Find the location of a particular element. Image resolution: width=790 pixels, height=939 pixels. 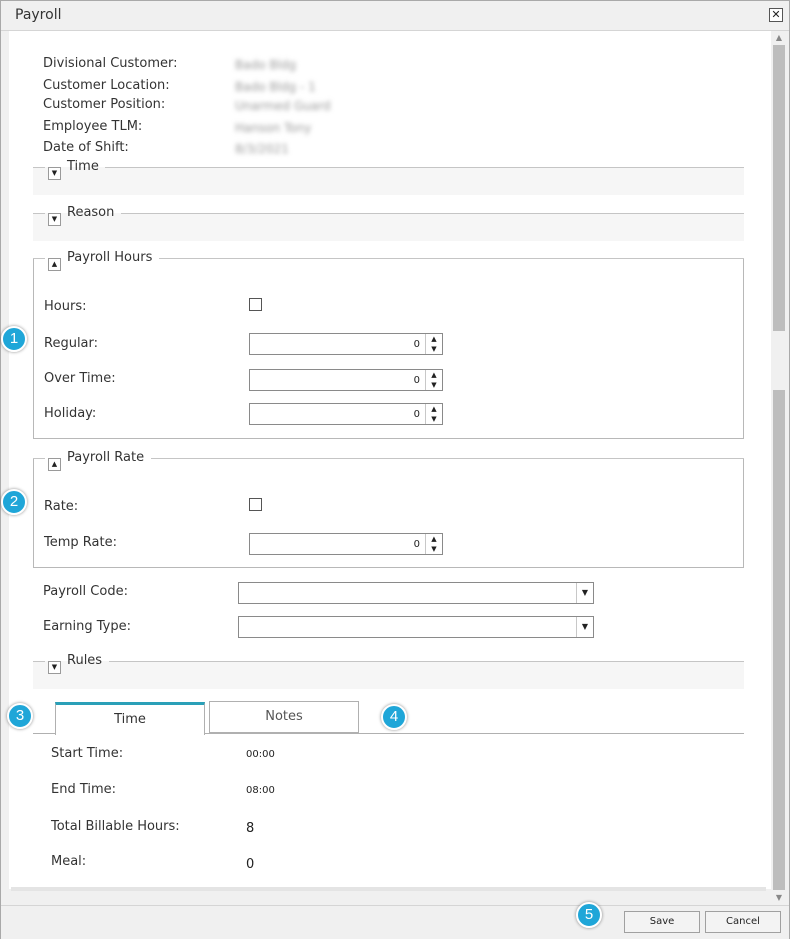

rate-checkbox is located at coordinates (255, 504).